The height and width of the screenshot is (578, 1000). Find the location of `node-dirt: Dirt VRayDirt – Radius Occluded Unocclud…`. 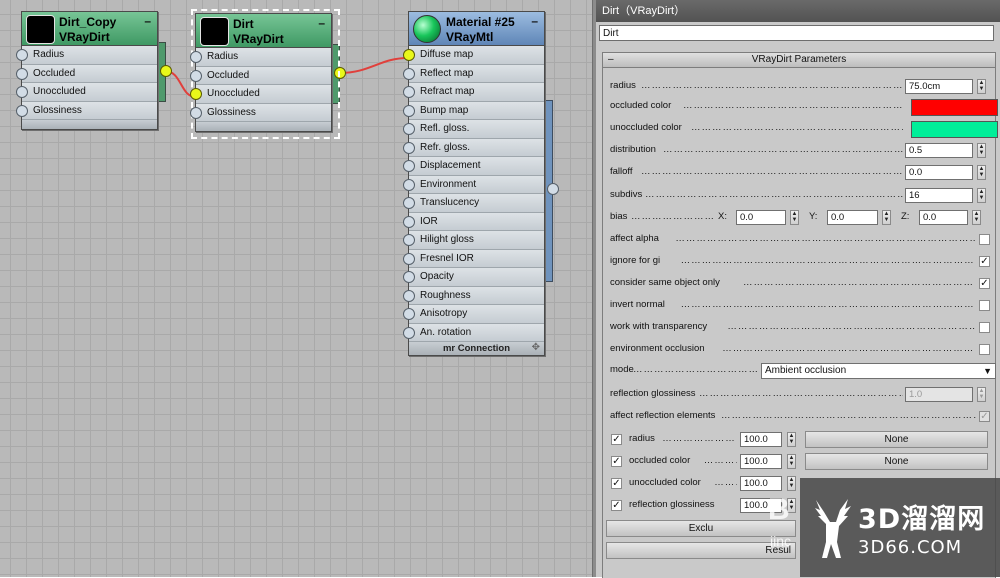

node-dirt: Dirt VRayDirt – Radius Occluded Unocclud… is located at coordinates (261, 72).